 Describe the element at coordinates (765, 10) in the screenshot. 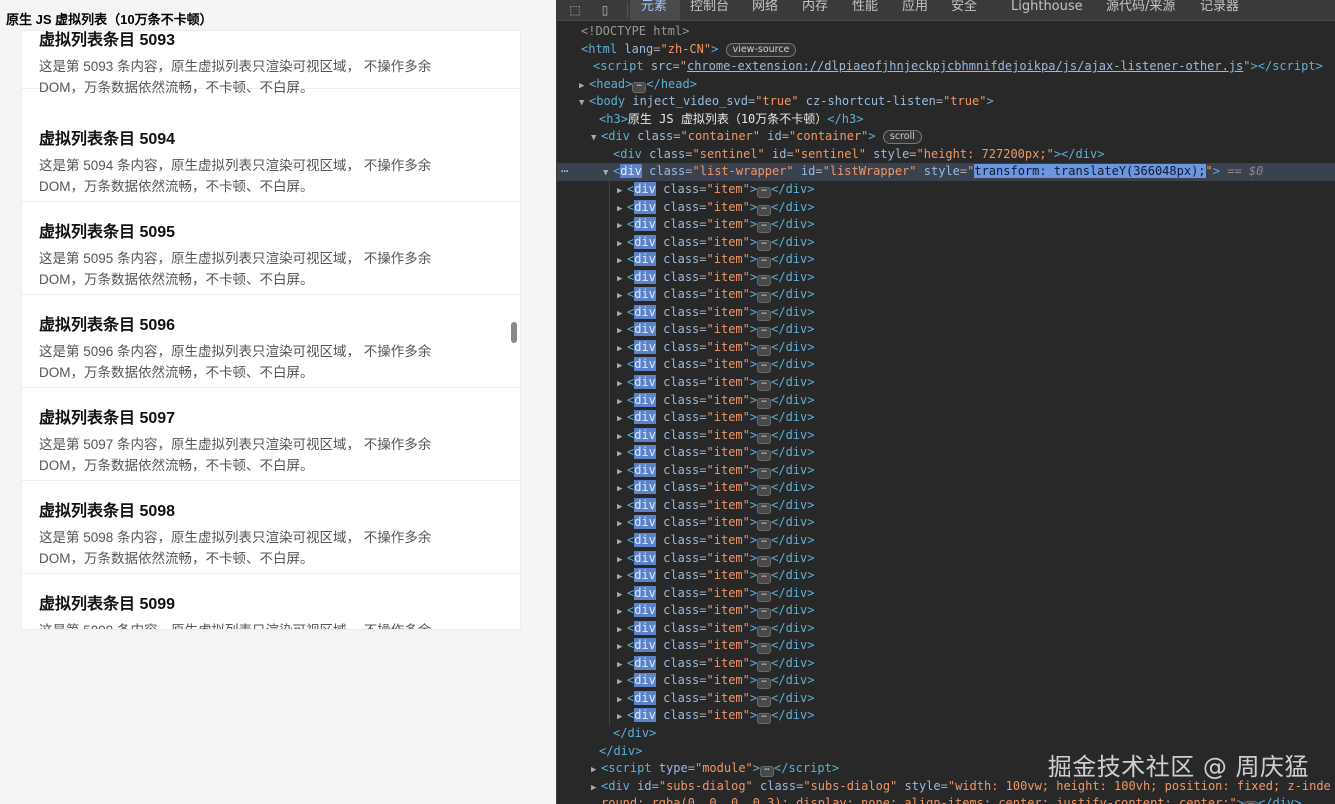

I see `tab-panel-2: 网络` at that location.